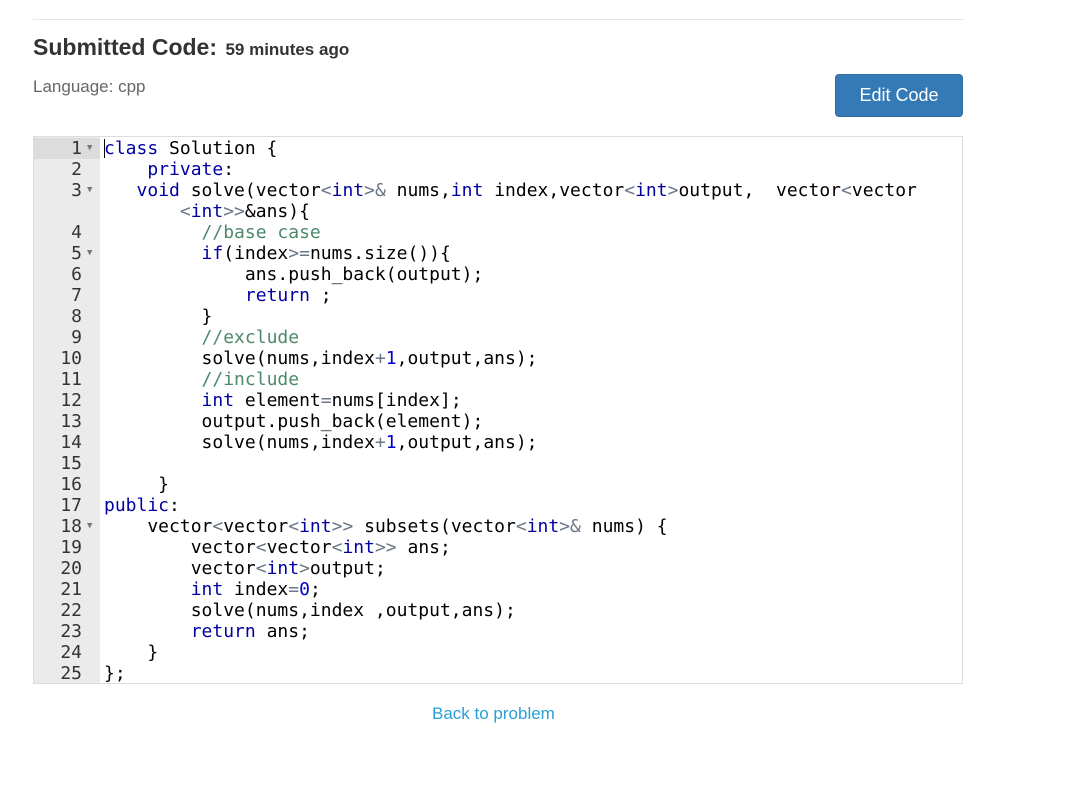 The image size is (1076, 800). Describe the element at coordinates (380, 442) in the screenshot. I see `code-token: +` at that location.